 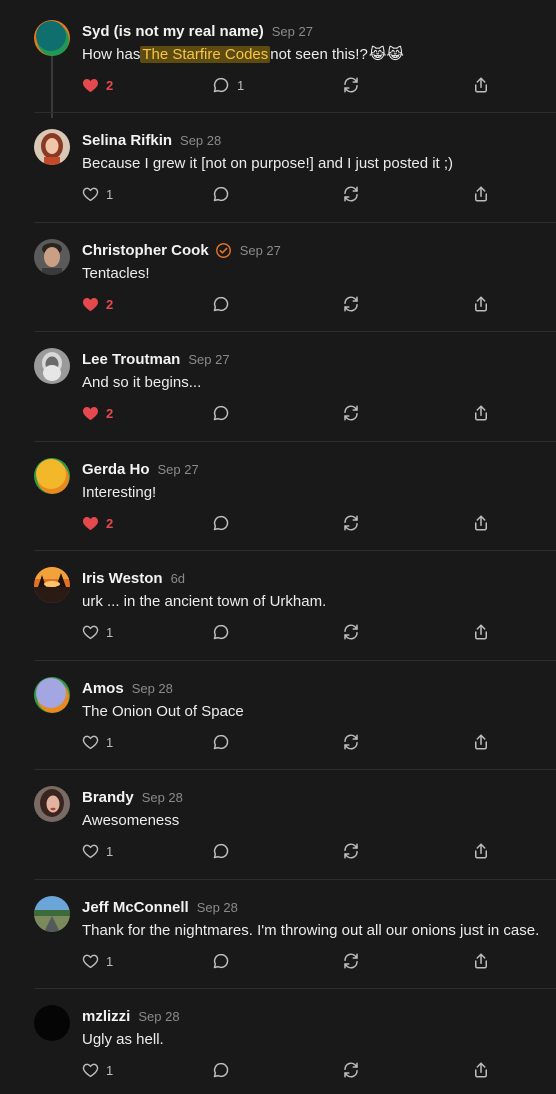 What do you see at coordinates (205, 54) in the screenshot?
I see `highlighted-mention: The Starfire Codes` at bounding box center [205, 54].